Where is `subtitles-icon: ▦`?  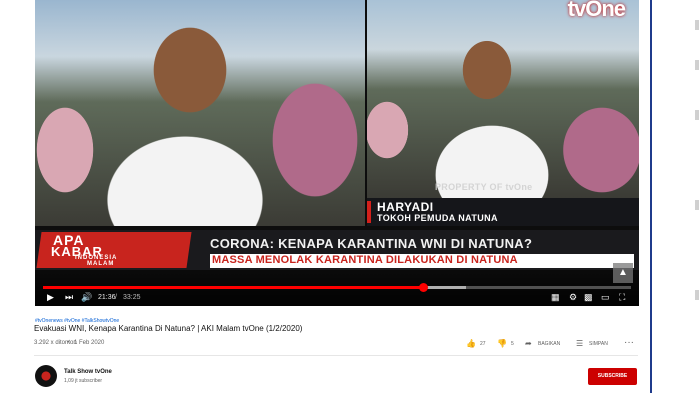
subtitles-icon: ▦ is located at coordinates (555, 297).